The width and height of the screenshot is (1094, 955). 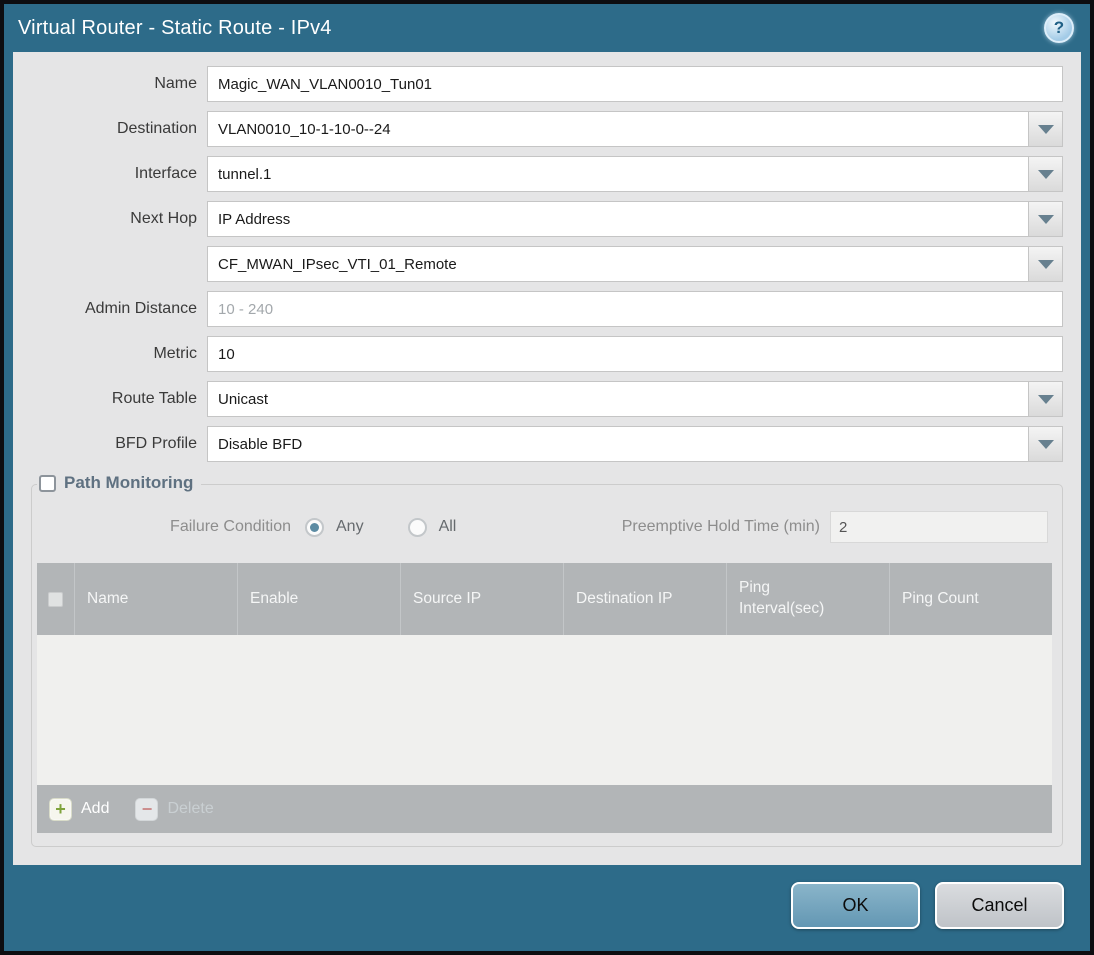 I want to click on interface-label: Interface, so click(x=165, y=173).